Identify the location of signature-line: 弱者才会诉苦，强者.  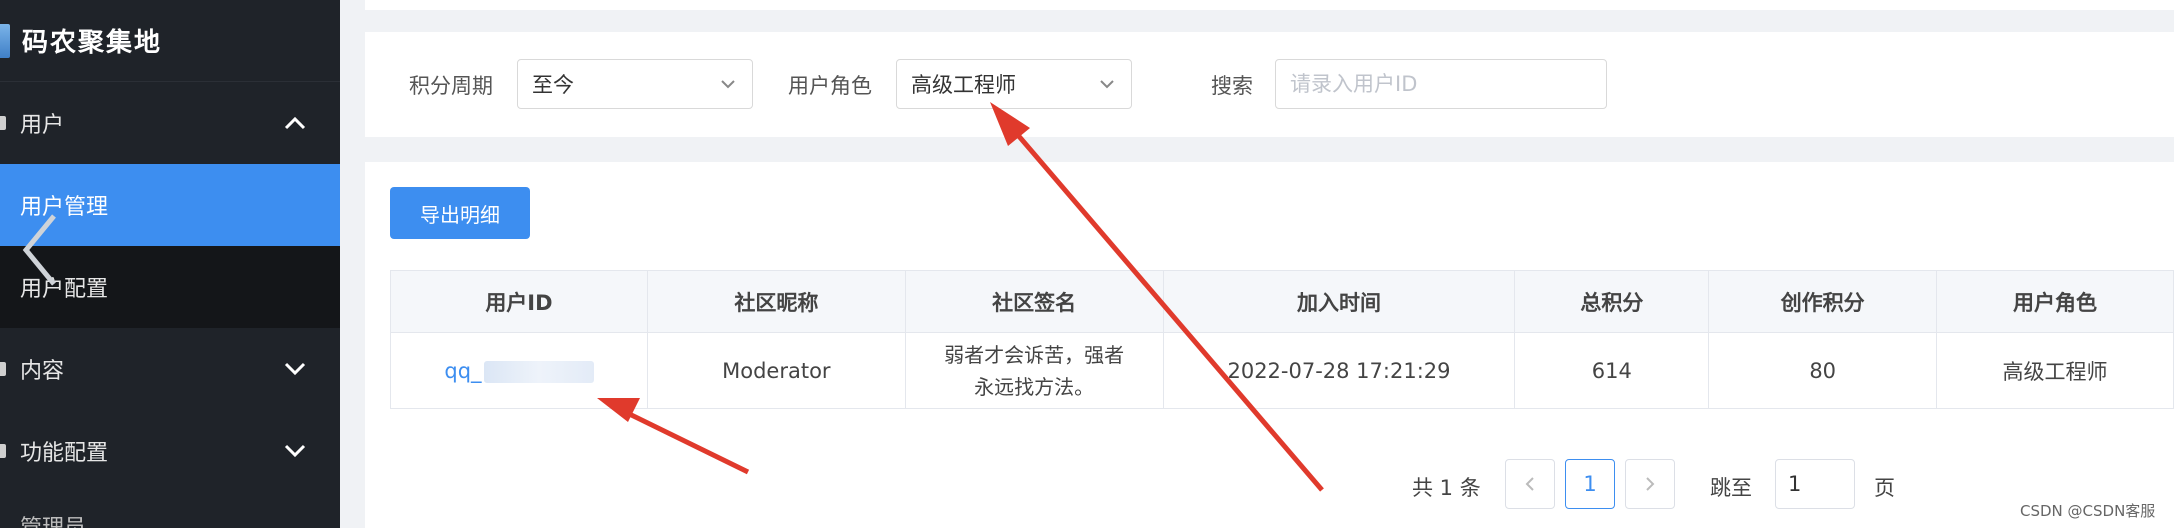
(1034, 354).